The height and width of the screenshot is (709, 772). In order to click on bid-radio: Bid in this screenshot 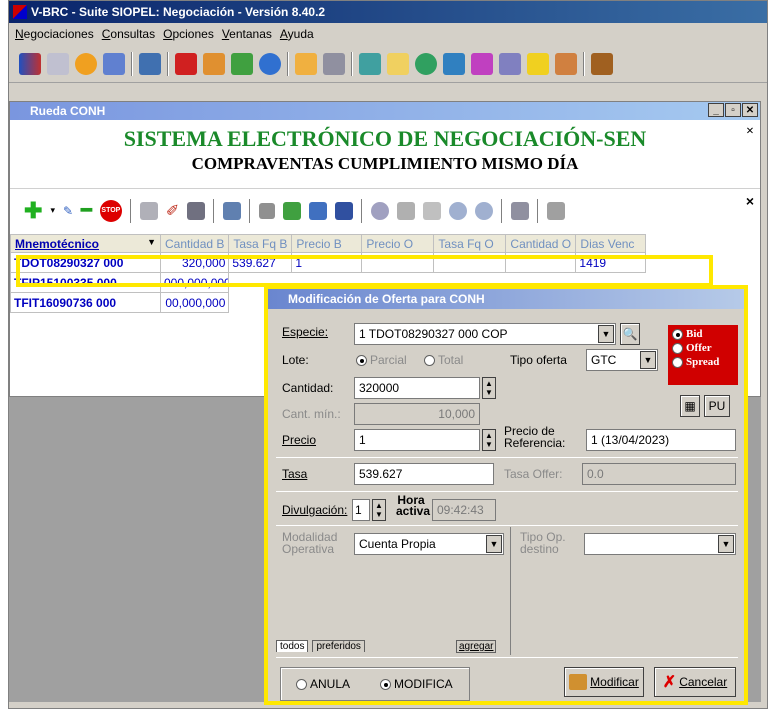, I will do `click(703, 334)`.